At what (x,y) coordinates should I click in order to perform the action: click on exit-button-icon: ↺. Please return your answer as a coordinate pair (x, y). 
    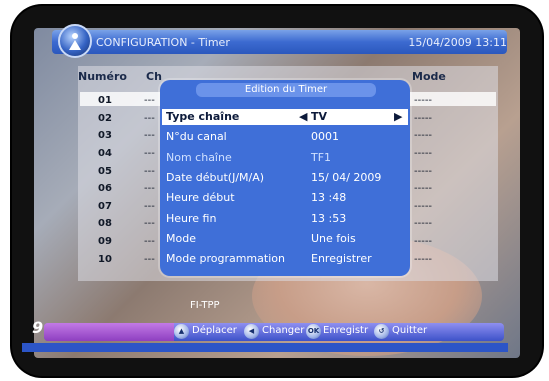
    Looking at the image, I should click on (381, 331).